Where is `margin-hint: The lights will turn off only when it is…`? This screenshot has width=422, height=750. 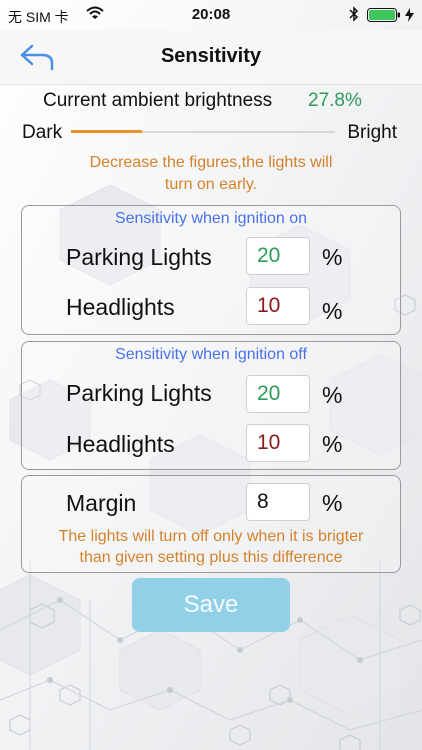 margin-hint: The lights will turn off only when it is… is located at coordinates (211, 547).